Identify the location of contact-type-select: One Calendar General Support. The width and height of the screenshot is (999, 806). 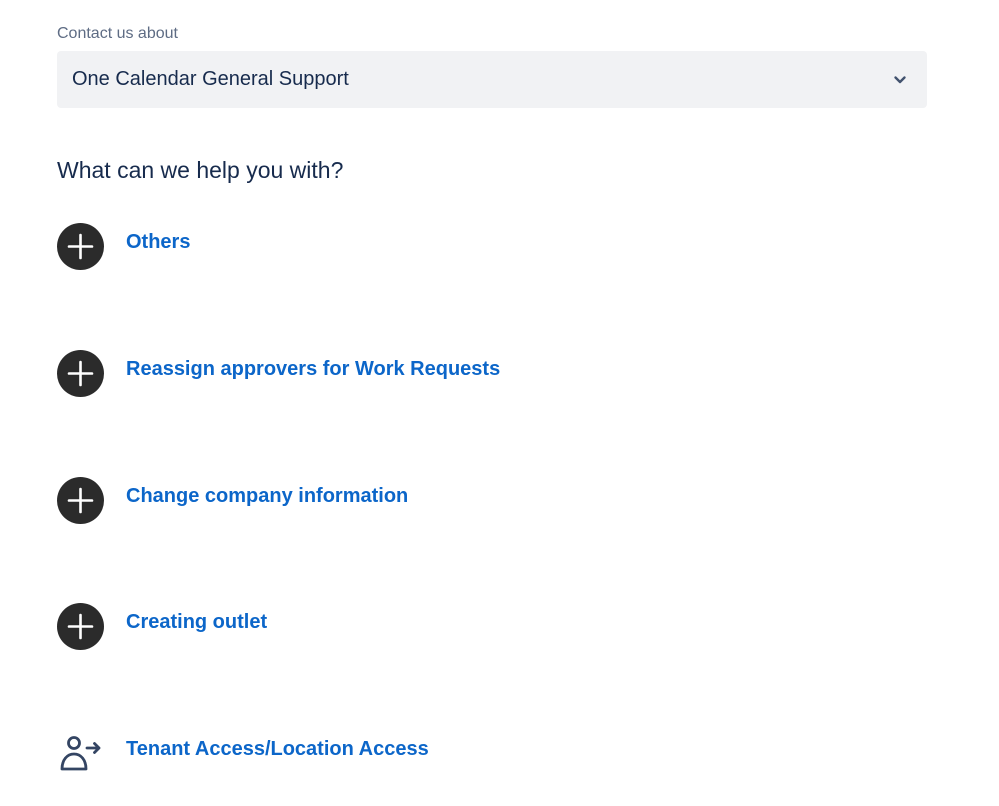
(492, 79).